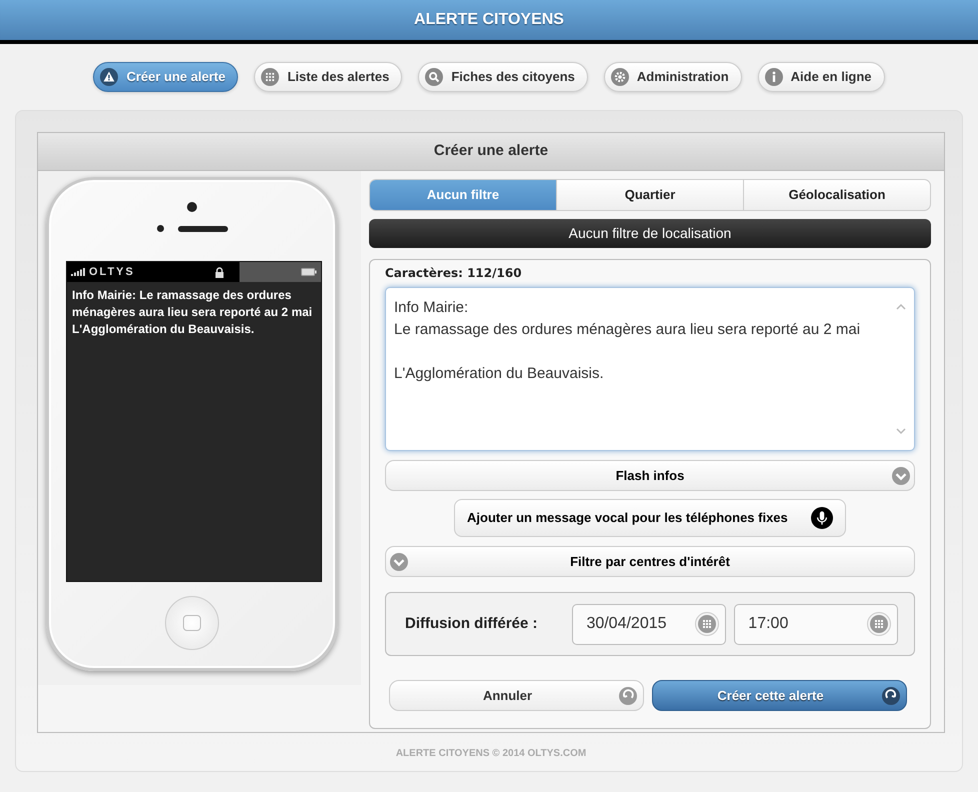  Describe the element at coordinates (203, 229) in the screenshot. I see `speaker-icon` at that location.